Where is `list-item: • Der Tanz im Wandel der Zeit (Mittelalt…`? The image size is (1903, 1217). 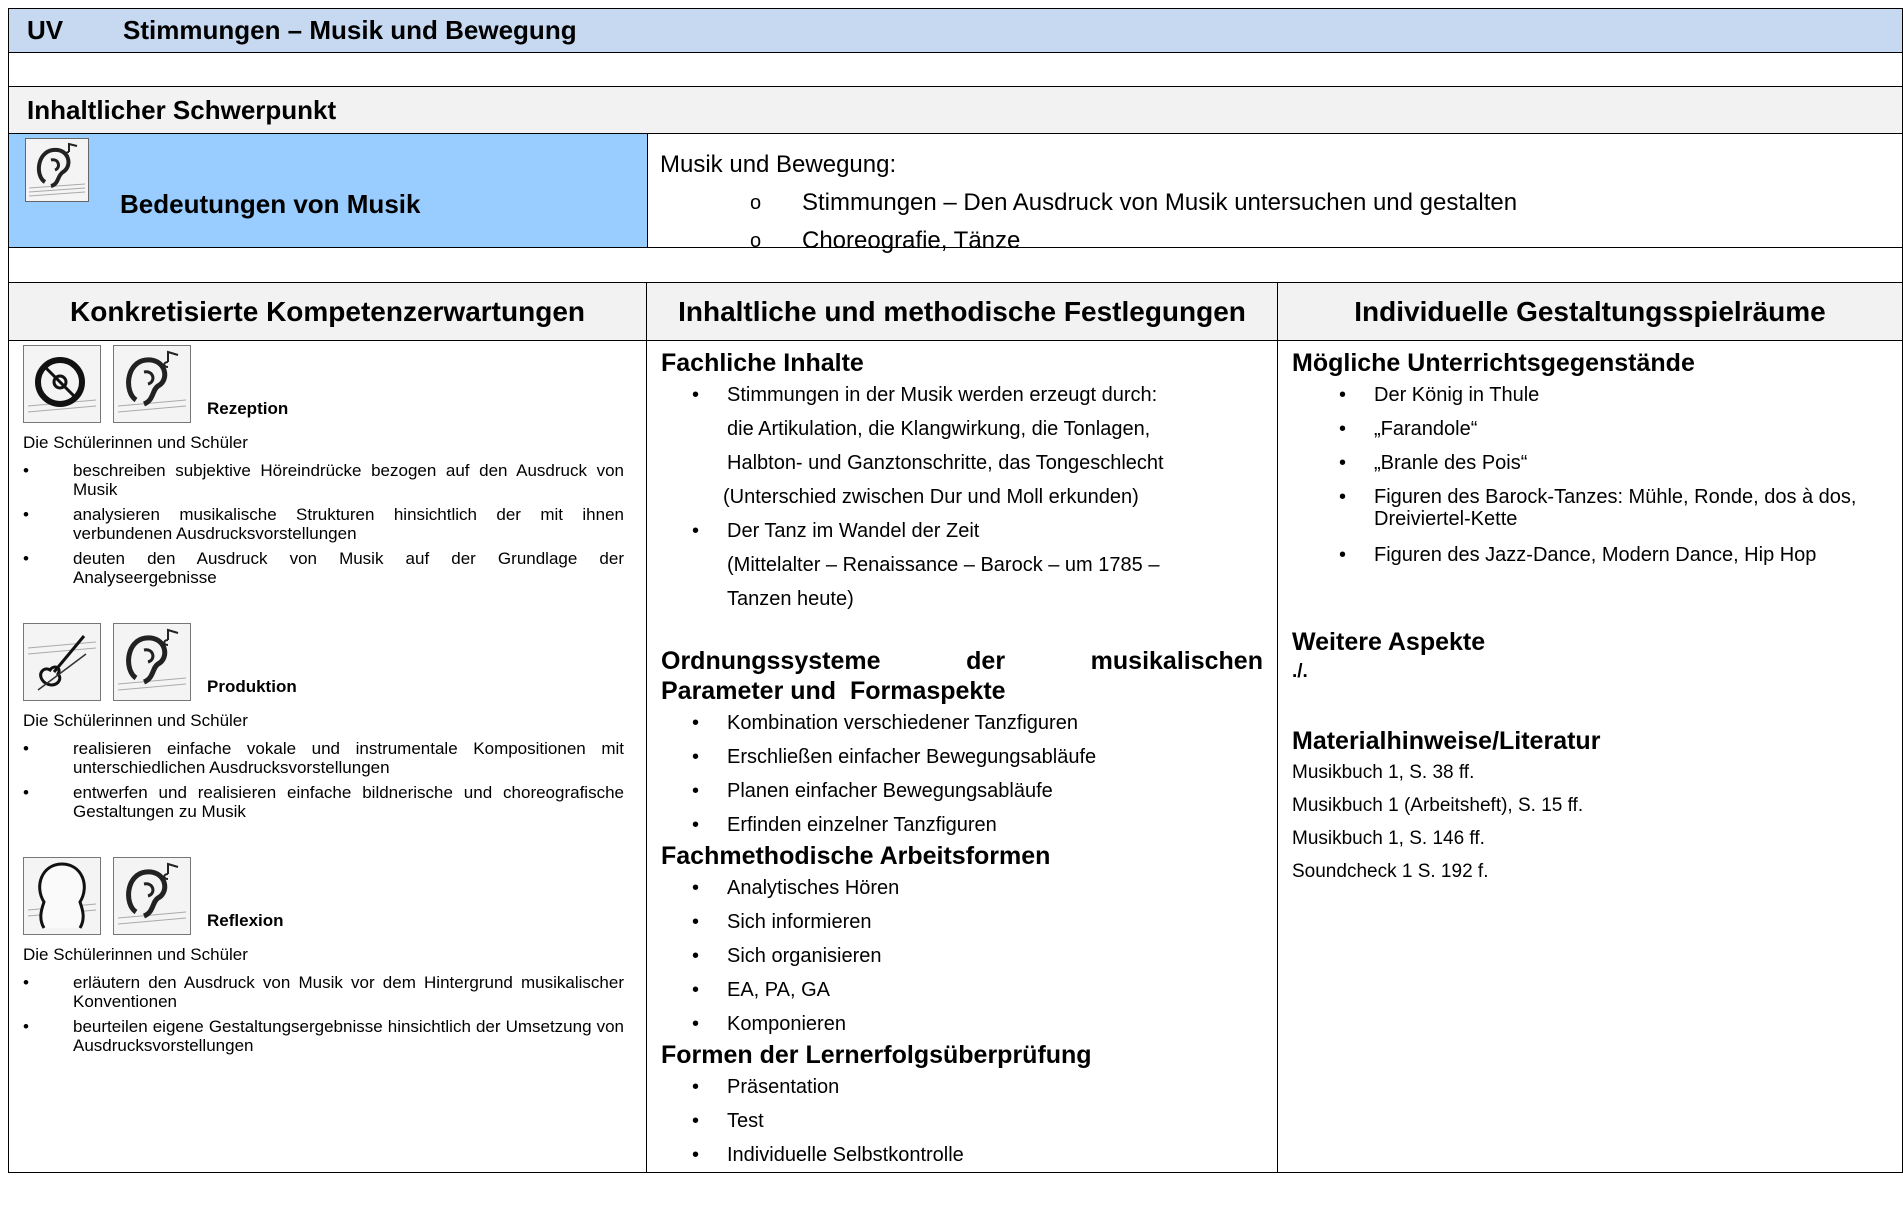
list-item: • Der Tanz im Wandel der Zeit (Mittelalt… is located at coordinates (962, 565).